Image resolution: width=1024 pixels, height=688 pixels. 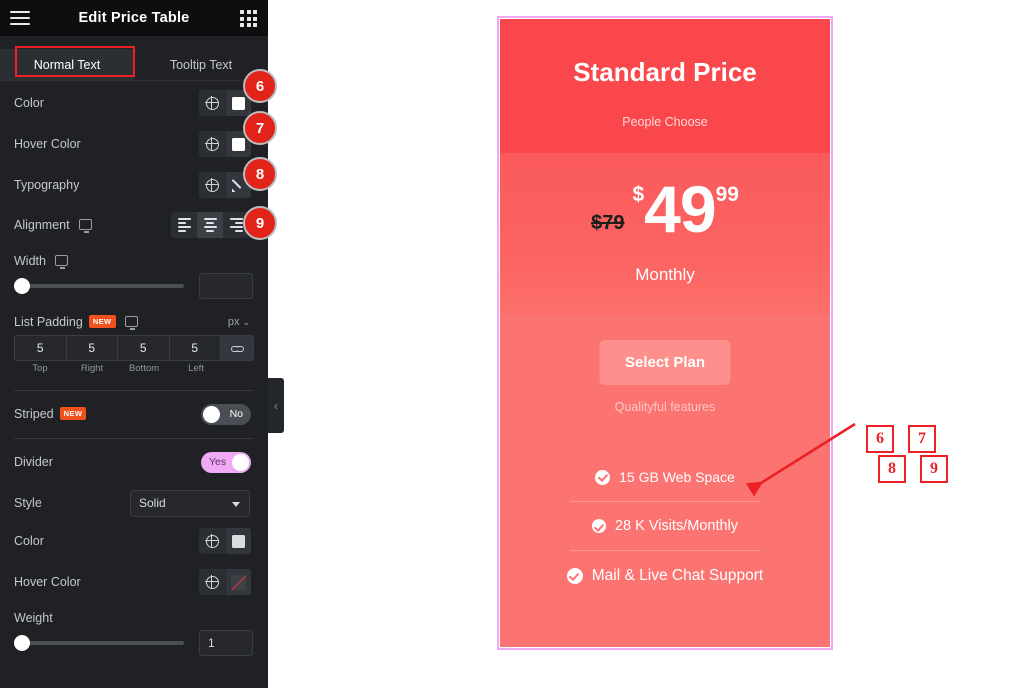 I want to click on price-period: Monthly, so click(x=665, y=274).